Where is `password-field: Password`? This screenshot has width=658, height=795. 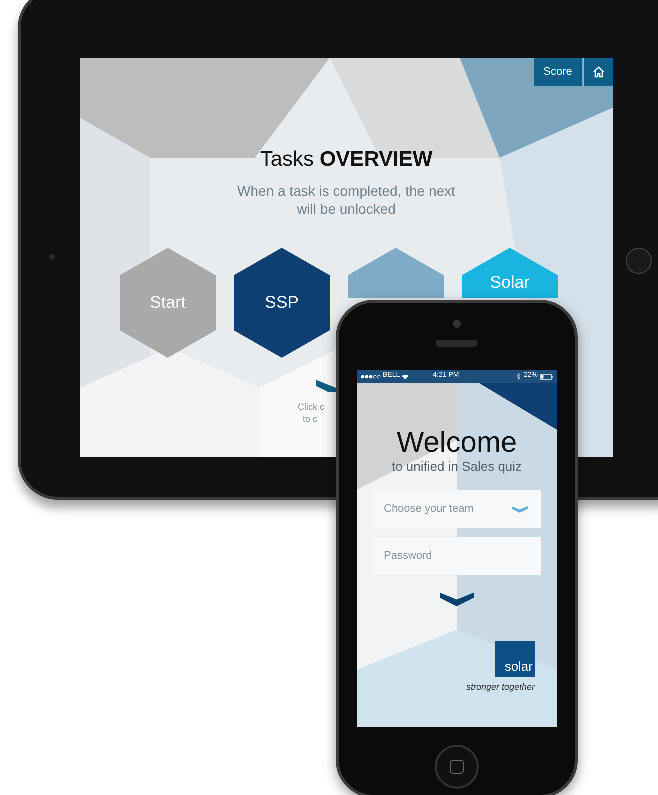
password-field: Password is located at coordinates (457, 556).